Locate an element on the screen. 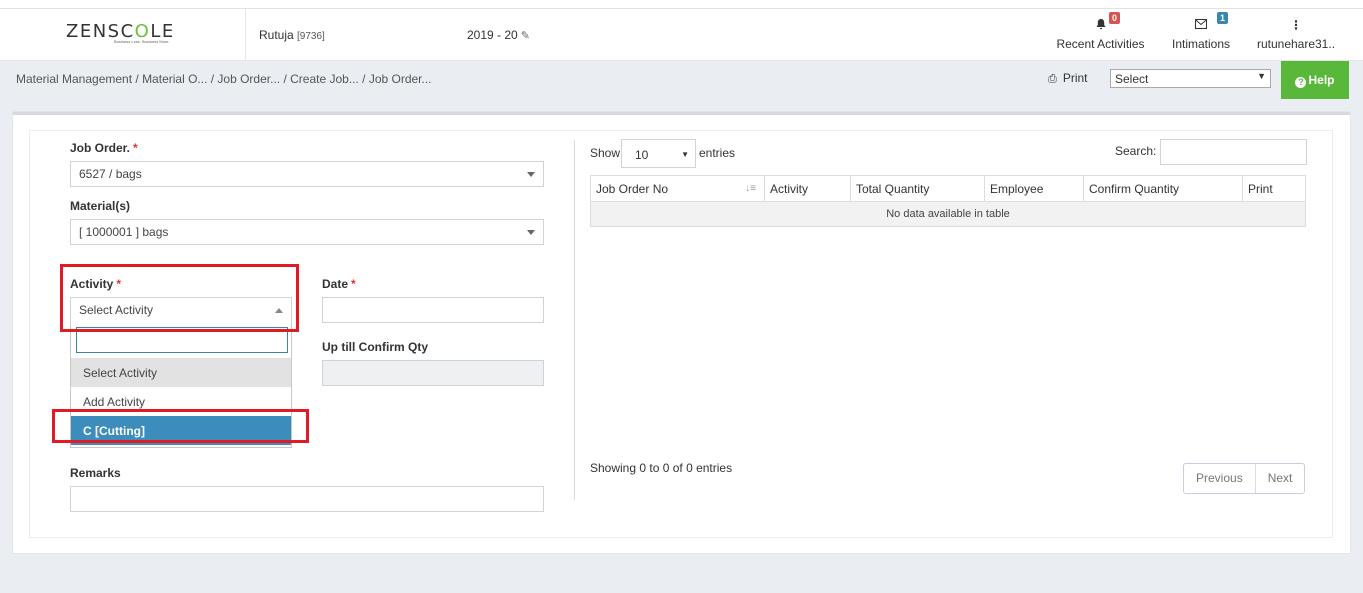 The width and height of the screenshot is (1363, 593). activity-option: Select Activity is located at coordinates (181, 372).